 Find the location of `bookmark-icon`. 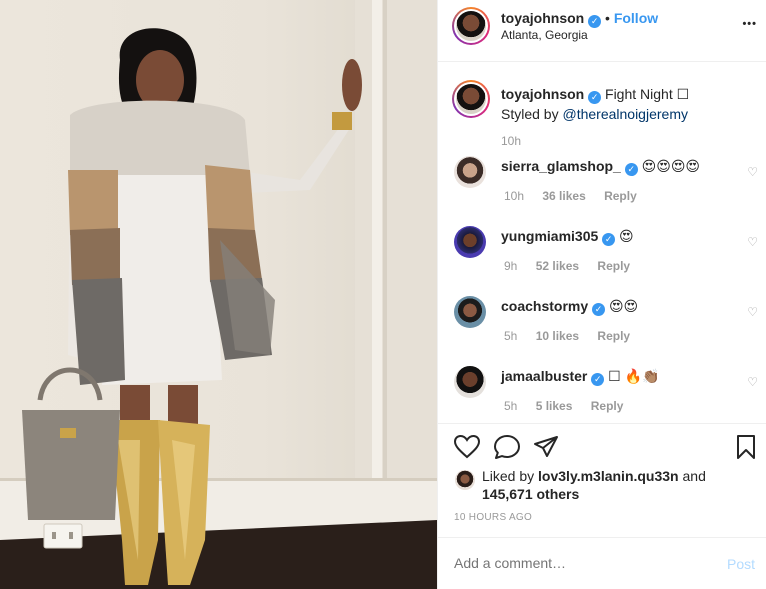

bookmark-icon is located at coordinates (746, 447).